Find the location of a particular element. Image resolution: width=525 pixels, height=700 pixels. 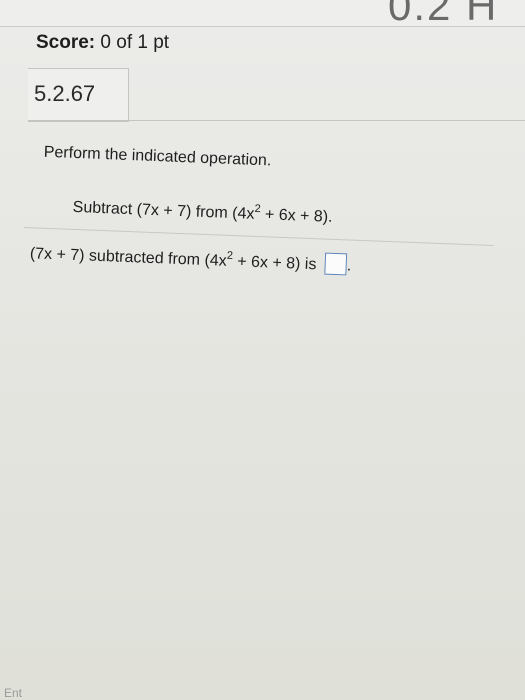

problem-statement: Subtract (7x + 7) from (4x2 + 6x + 8). is located at coordinates (202, 212).